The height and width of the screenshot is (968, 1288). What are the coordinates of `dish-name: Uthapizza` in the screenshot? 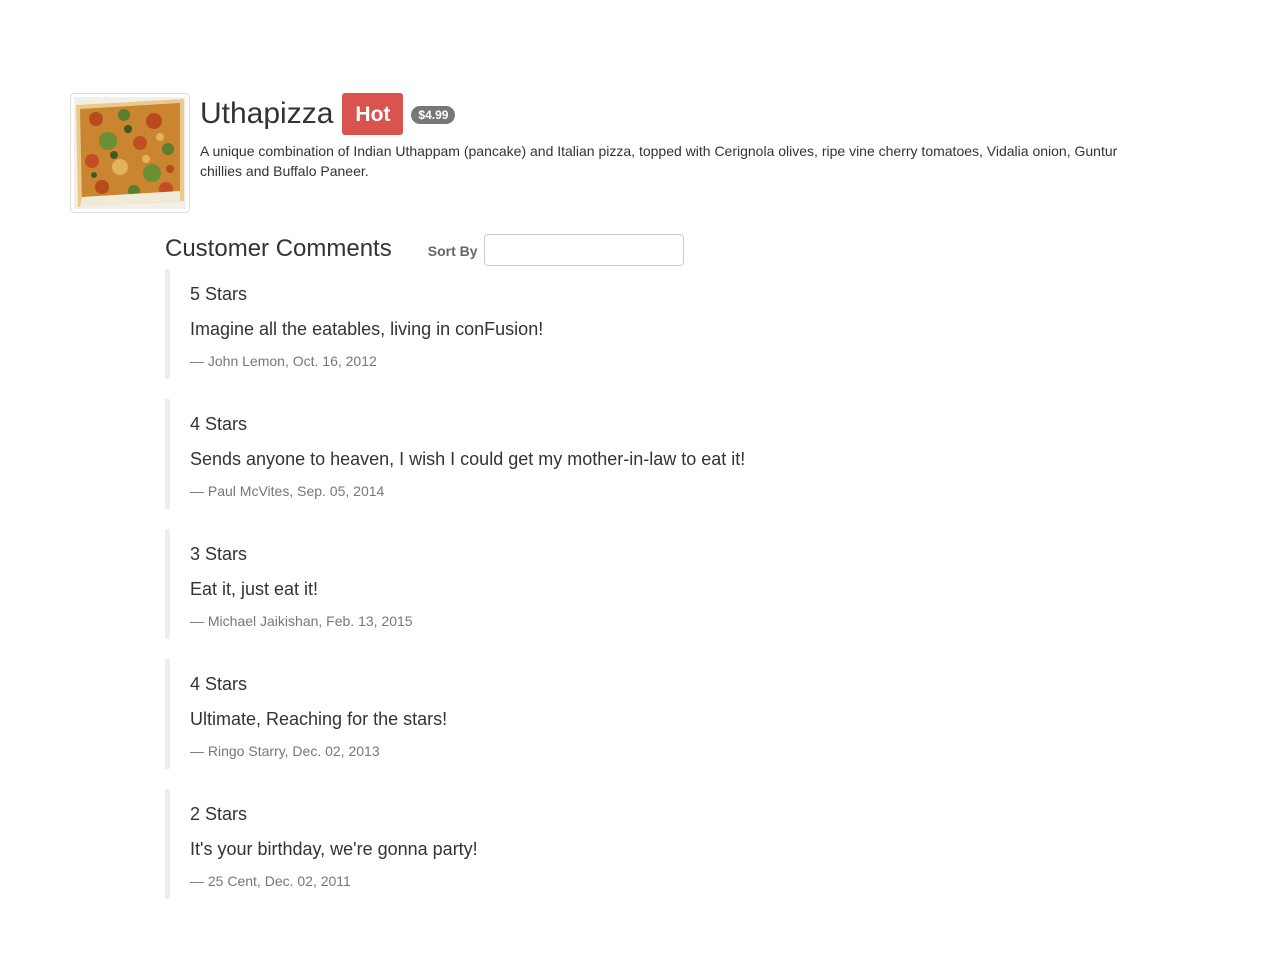 It's located at (267, 113).